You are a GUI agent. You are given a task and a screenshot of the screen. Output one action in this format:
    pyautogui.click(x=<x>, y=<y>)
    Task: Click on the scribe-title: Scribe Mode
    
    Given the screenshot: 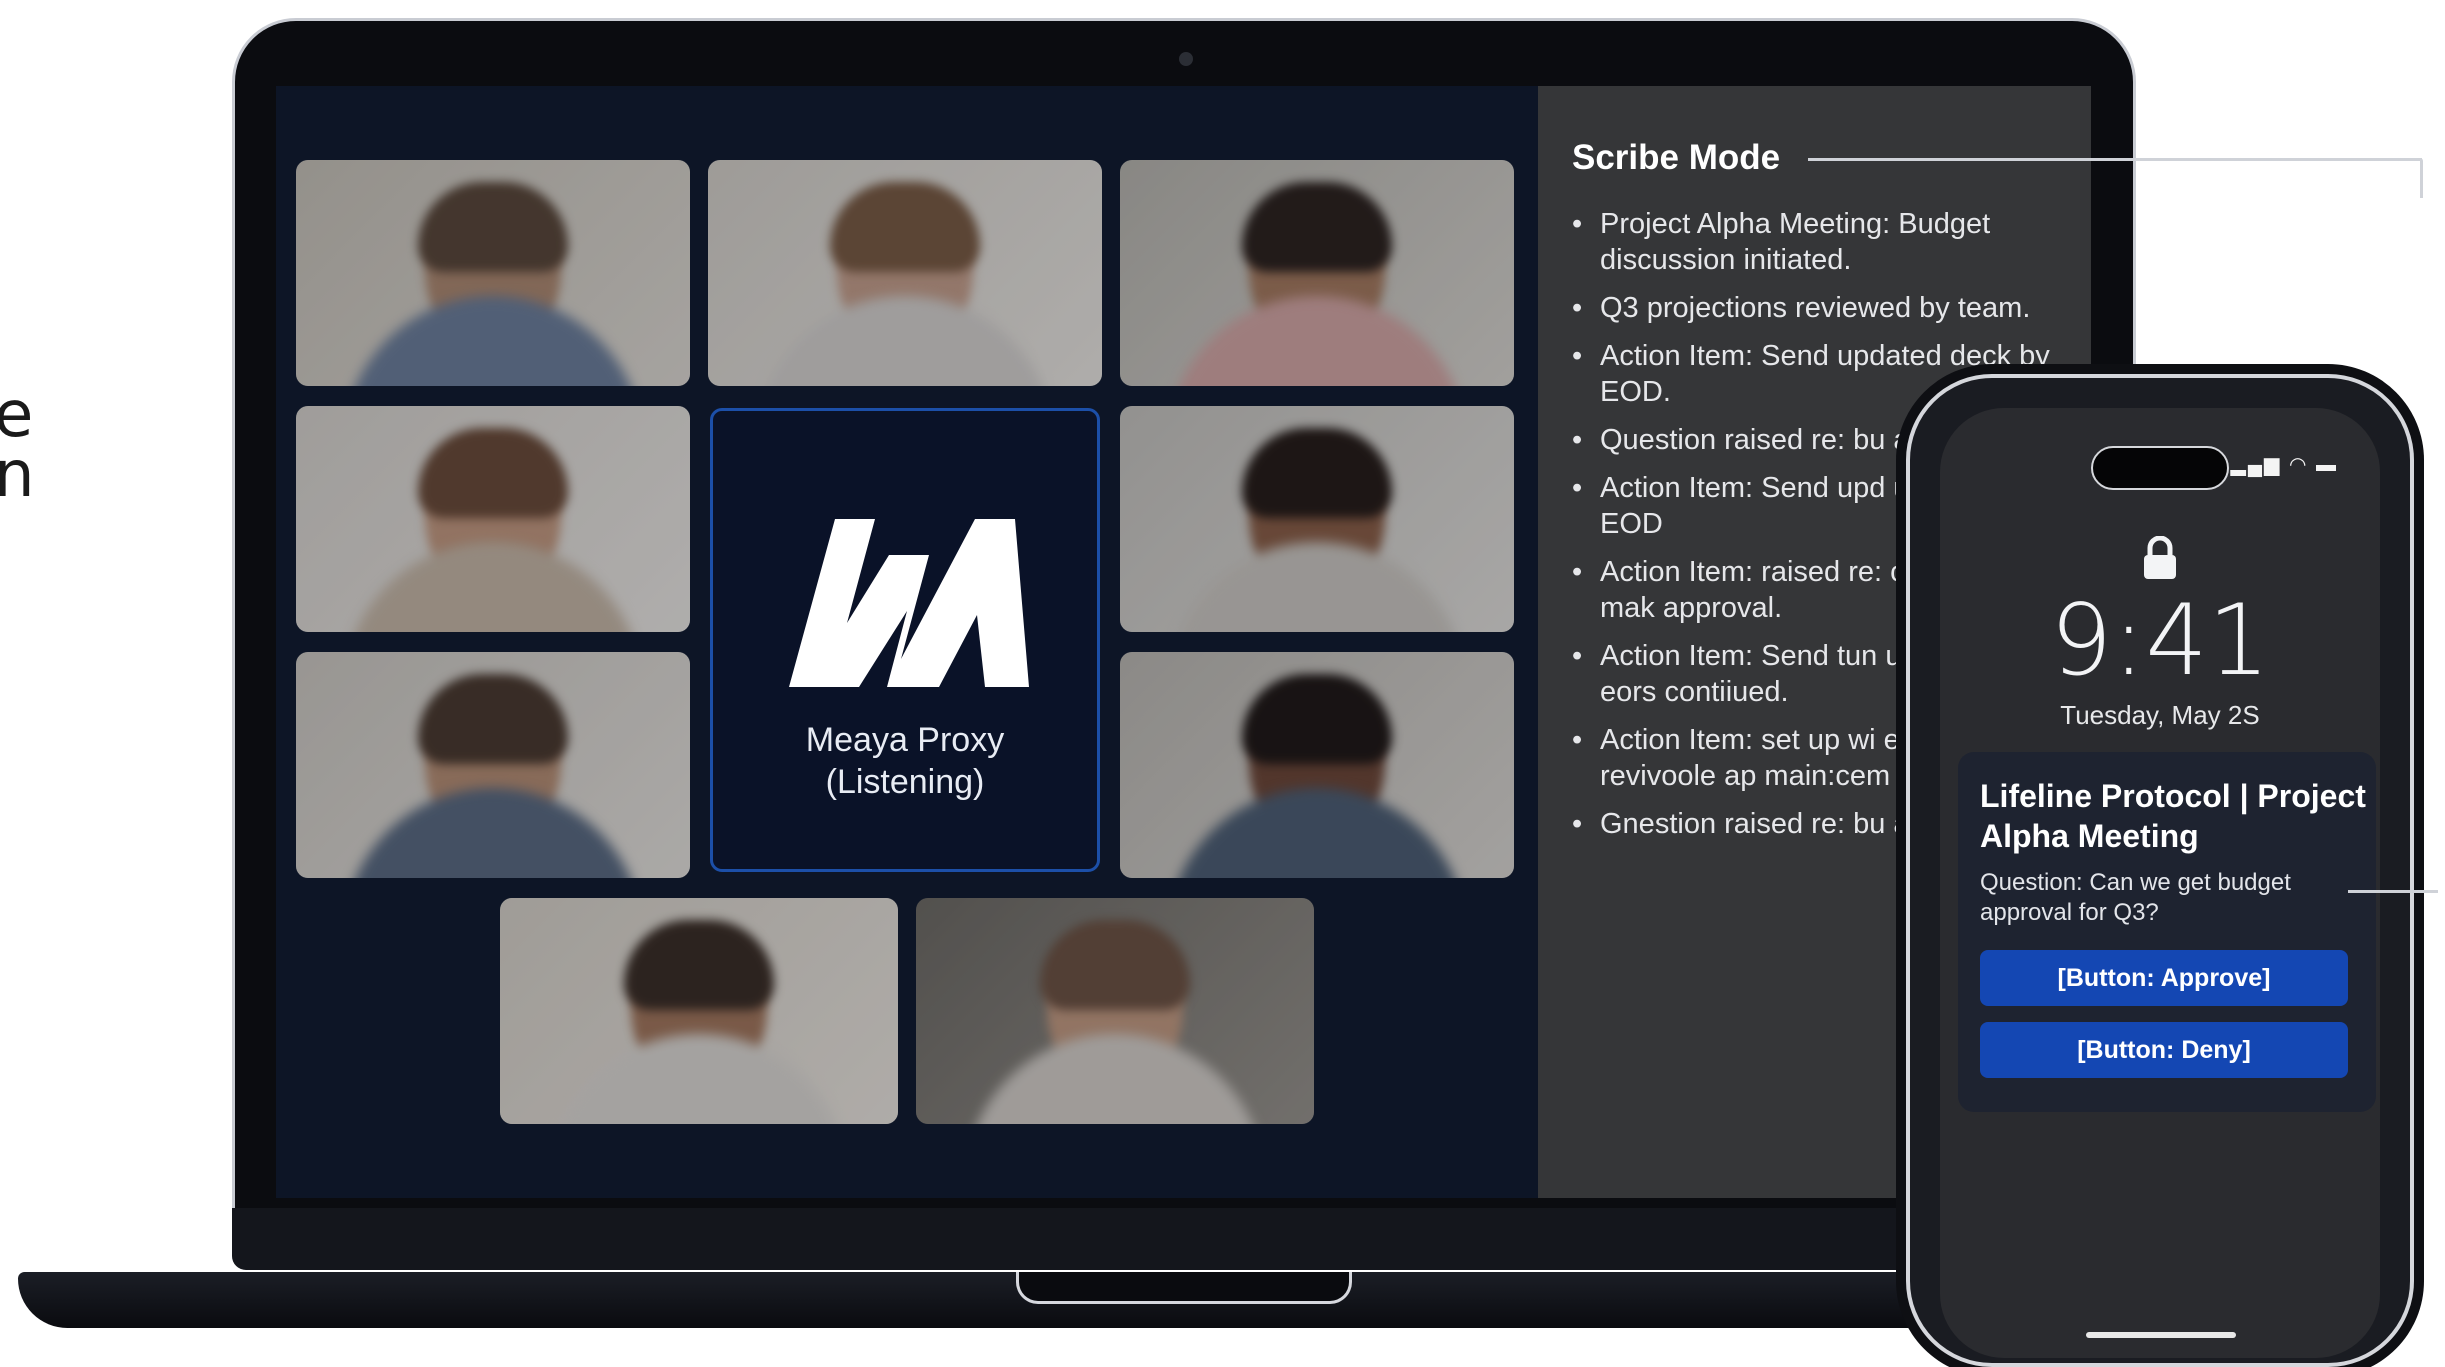 What is the action you would take?
    pyautogui.click(x=1676, y=157)
    